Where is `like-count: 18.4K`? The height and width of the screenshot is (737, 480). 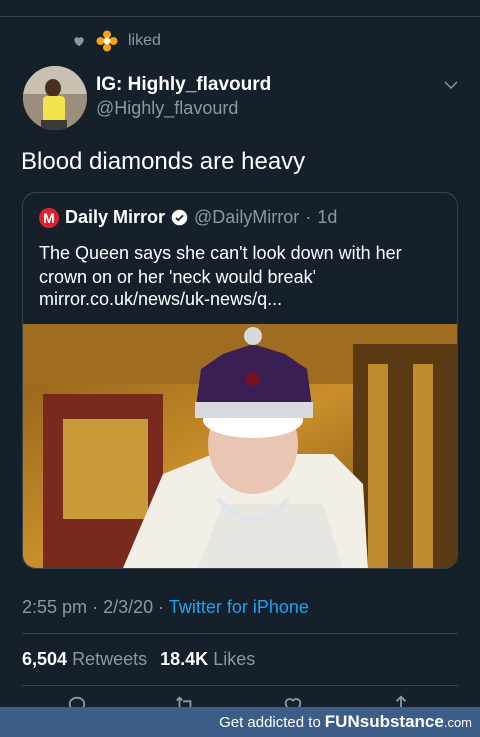
like-count: 18.4K is located at coordinates (184, 659).